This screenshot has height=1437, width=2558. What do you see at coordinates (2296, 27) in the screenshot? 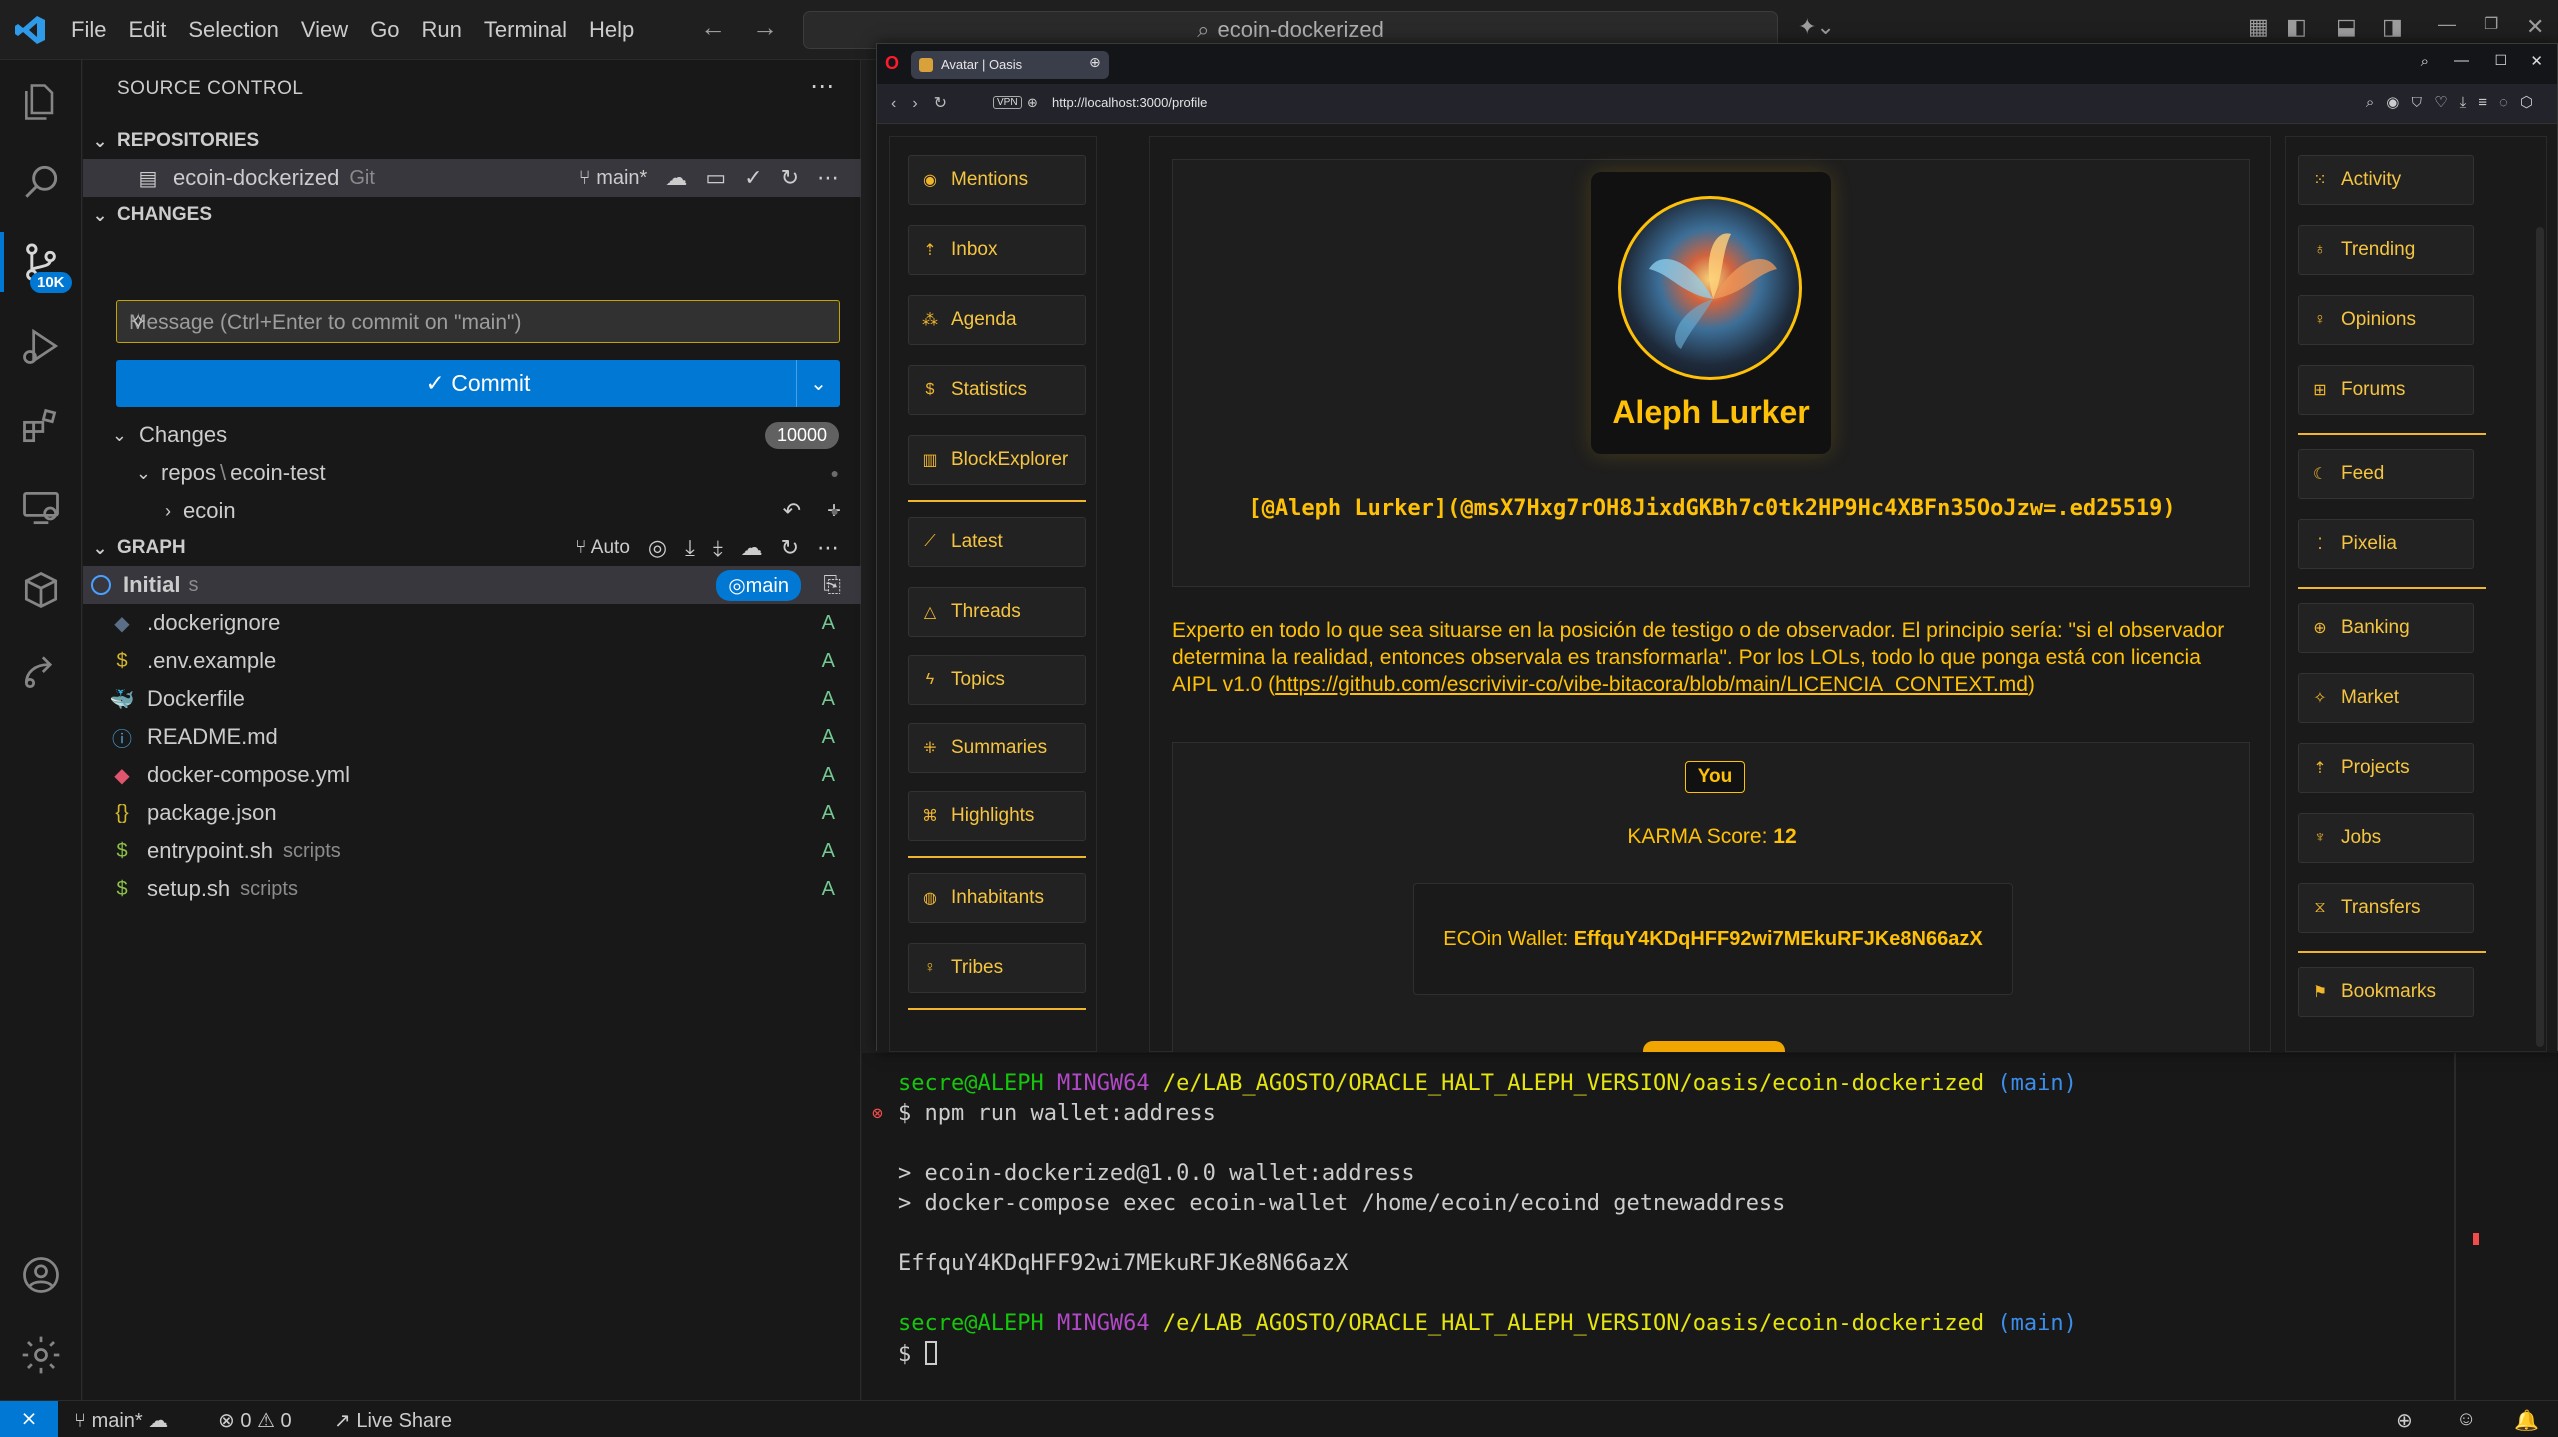
I see `toggle-sidebar-icon: ◧` at bounding box center [2296, 27].